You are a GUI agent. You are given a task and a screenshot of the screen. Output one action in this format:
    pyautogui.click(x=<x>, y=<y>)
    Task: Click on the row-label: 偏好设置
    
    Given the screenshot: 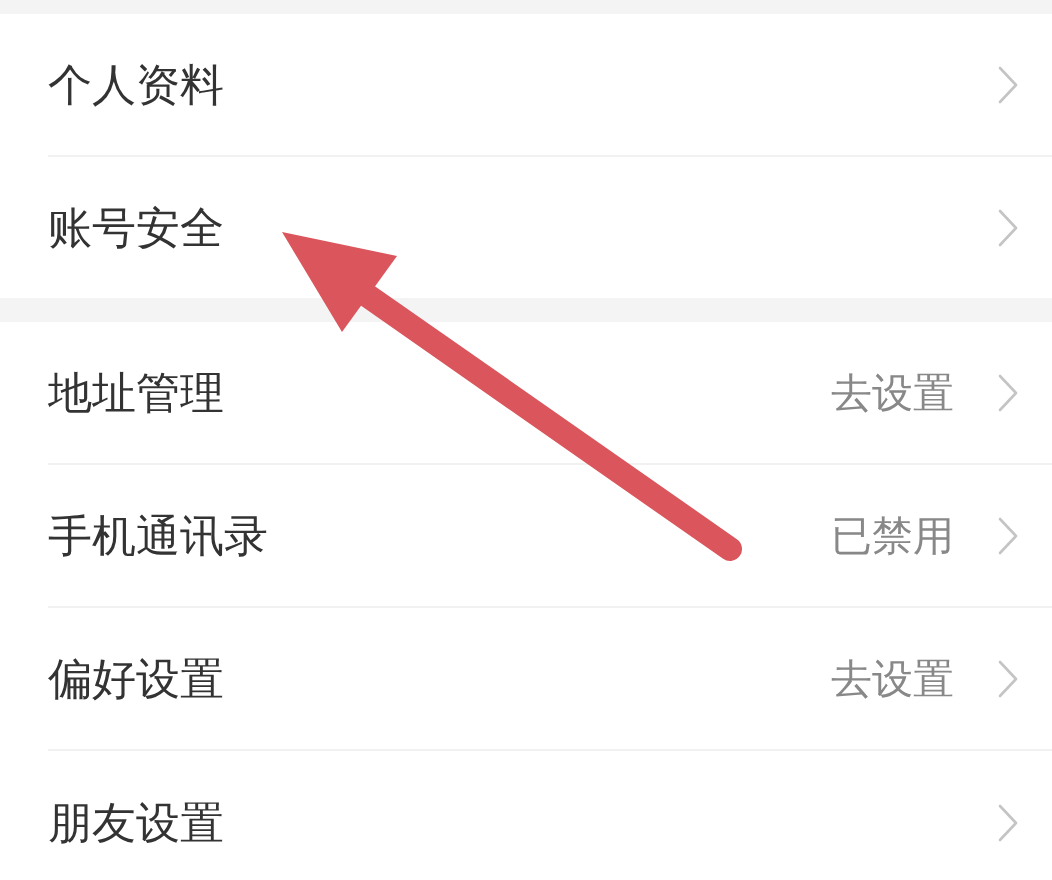 What is the action you would take?
    pyautogui.click(x=136, y=678)
    